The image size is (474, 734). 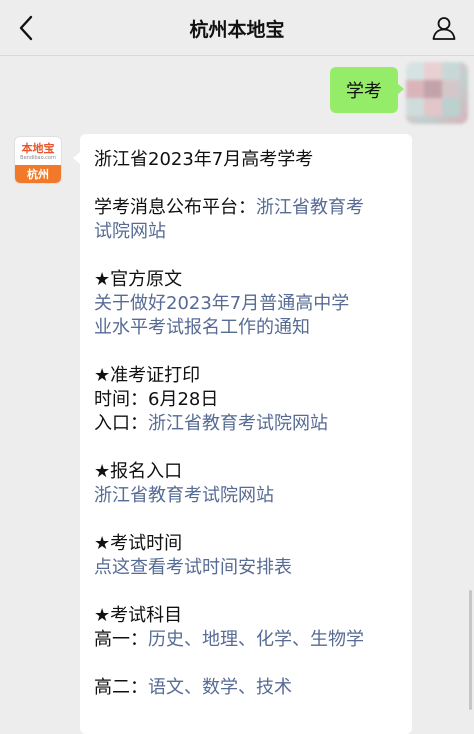 What do you see at coordinates (310, 207) in the screenshot?
I see `platform-link: 浙江省教育考` at bounding box center [310, 207].